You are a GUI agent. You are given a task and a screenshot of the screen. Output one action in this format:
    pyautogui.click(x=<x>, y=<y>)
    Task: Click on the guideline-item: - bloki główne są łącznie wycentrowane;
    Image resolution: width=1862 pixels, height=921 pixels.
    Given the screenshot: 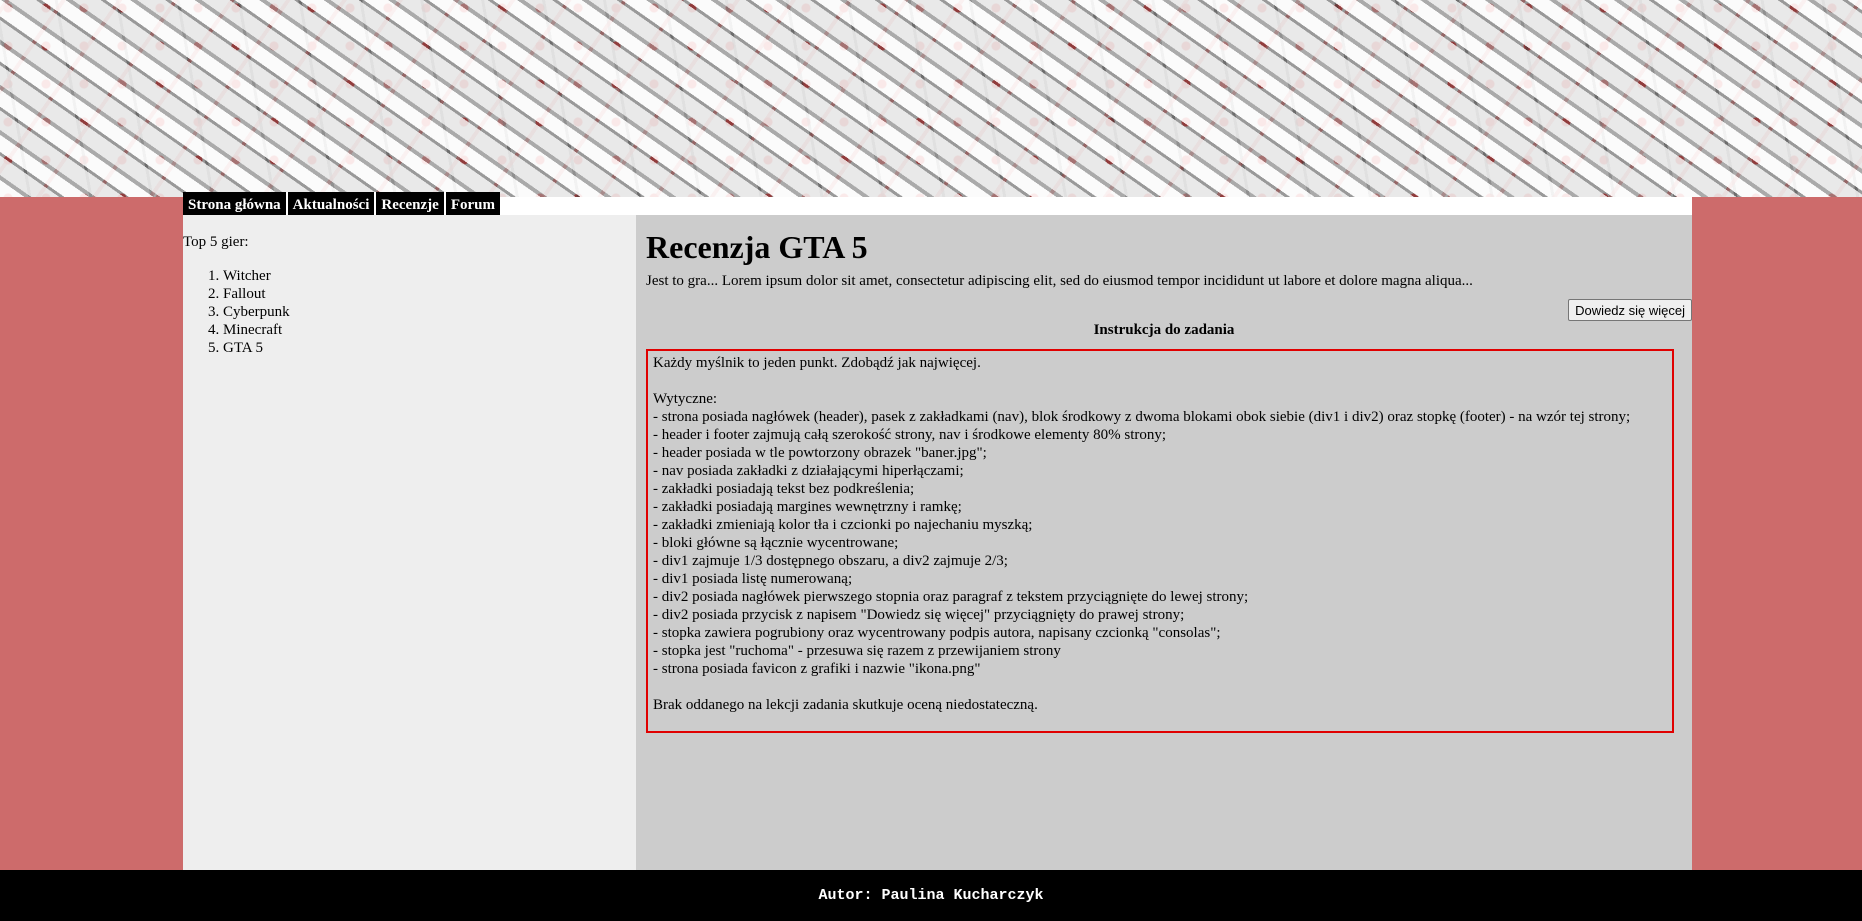 What is the action you would take?
    pyautogui.click(x=776, y=543)
    